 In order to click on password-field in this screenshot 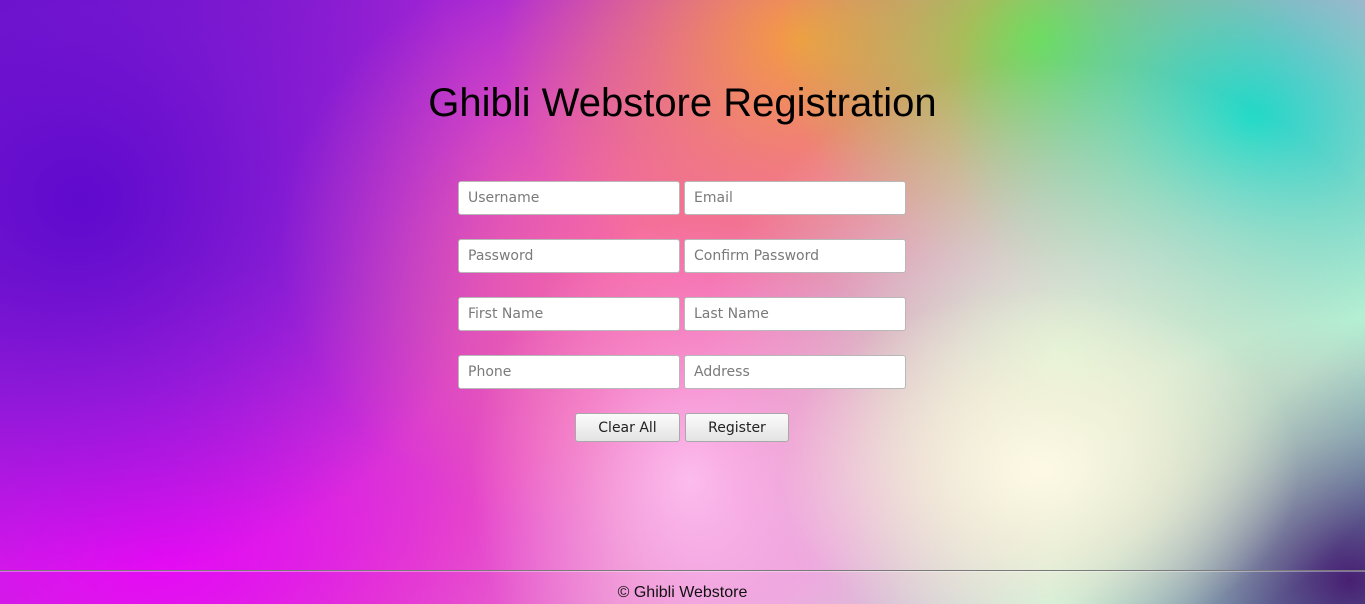, I will do `click(569, 256)`.